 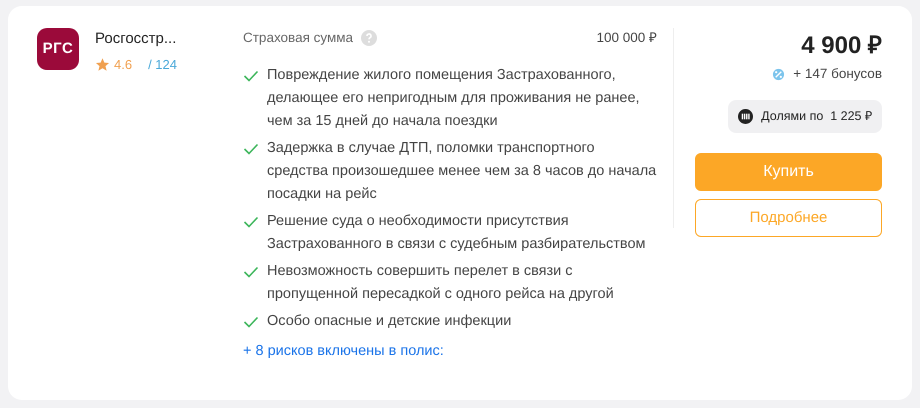 What do you see at coordinates (123, 65) in the screenshot?
I see `rating: 4.6` at bounding box center [123, 65].